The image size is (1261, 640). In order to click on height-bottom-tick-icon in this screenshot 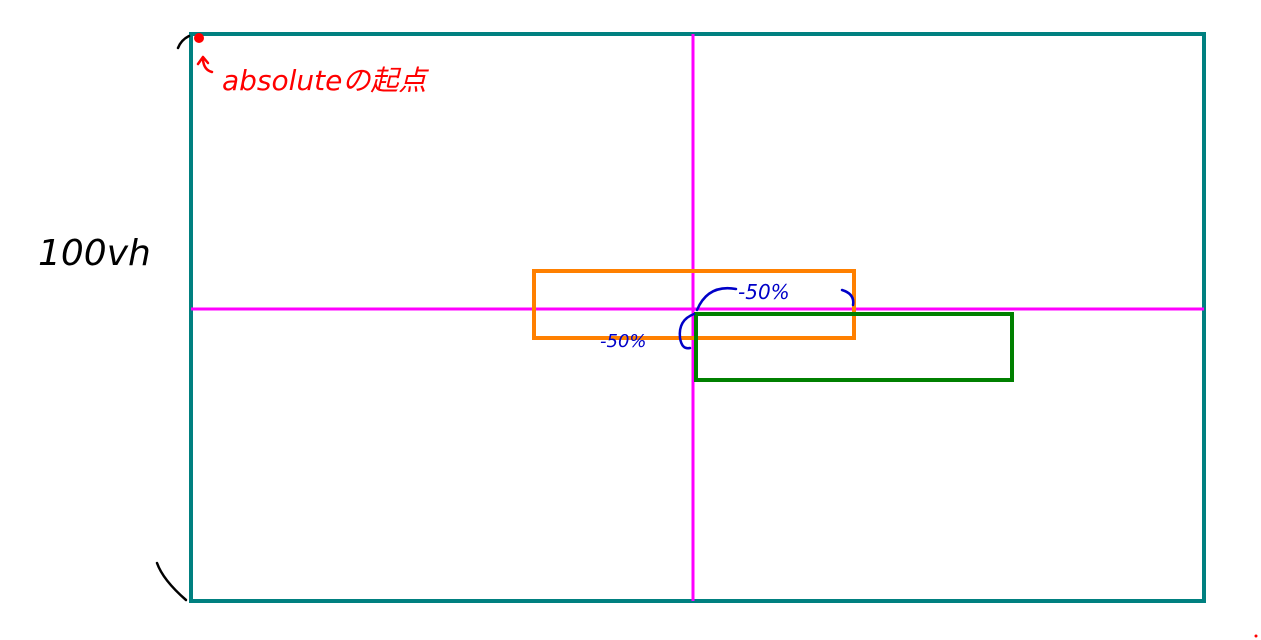, I will do `click(171, 581)`.